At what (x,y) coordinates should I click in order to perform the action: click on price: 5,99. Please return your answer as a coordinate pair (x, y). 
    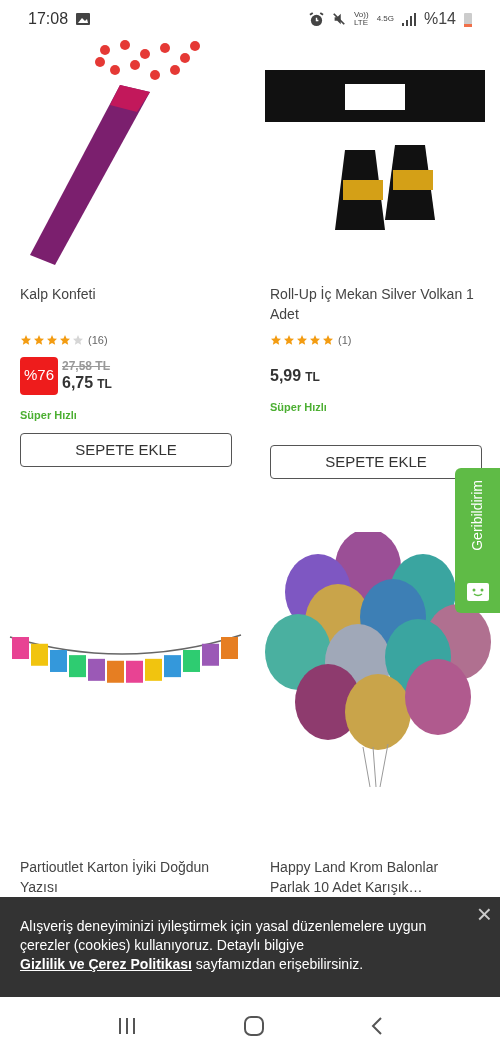
    Looking at the image, I should click on (286, 375).